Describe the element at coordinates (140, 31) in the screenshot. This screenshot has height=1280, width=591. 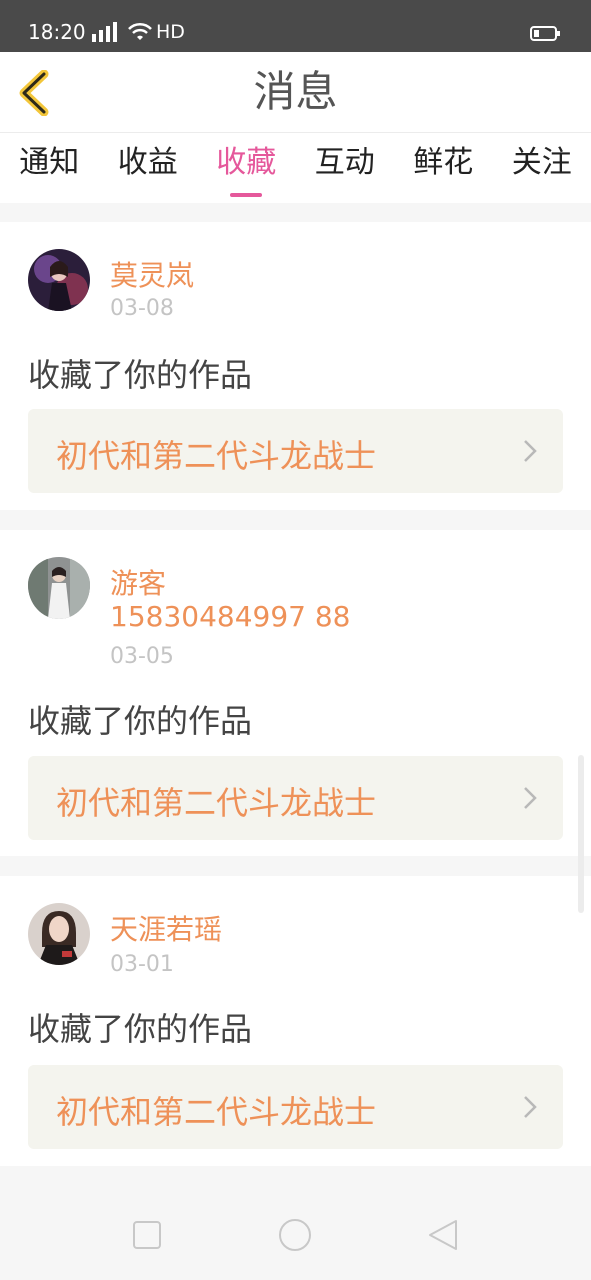
I see `wifi-icon` at that location.